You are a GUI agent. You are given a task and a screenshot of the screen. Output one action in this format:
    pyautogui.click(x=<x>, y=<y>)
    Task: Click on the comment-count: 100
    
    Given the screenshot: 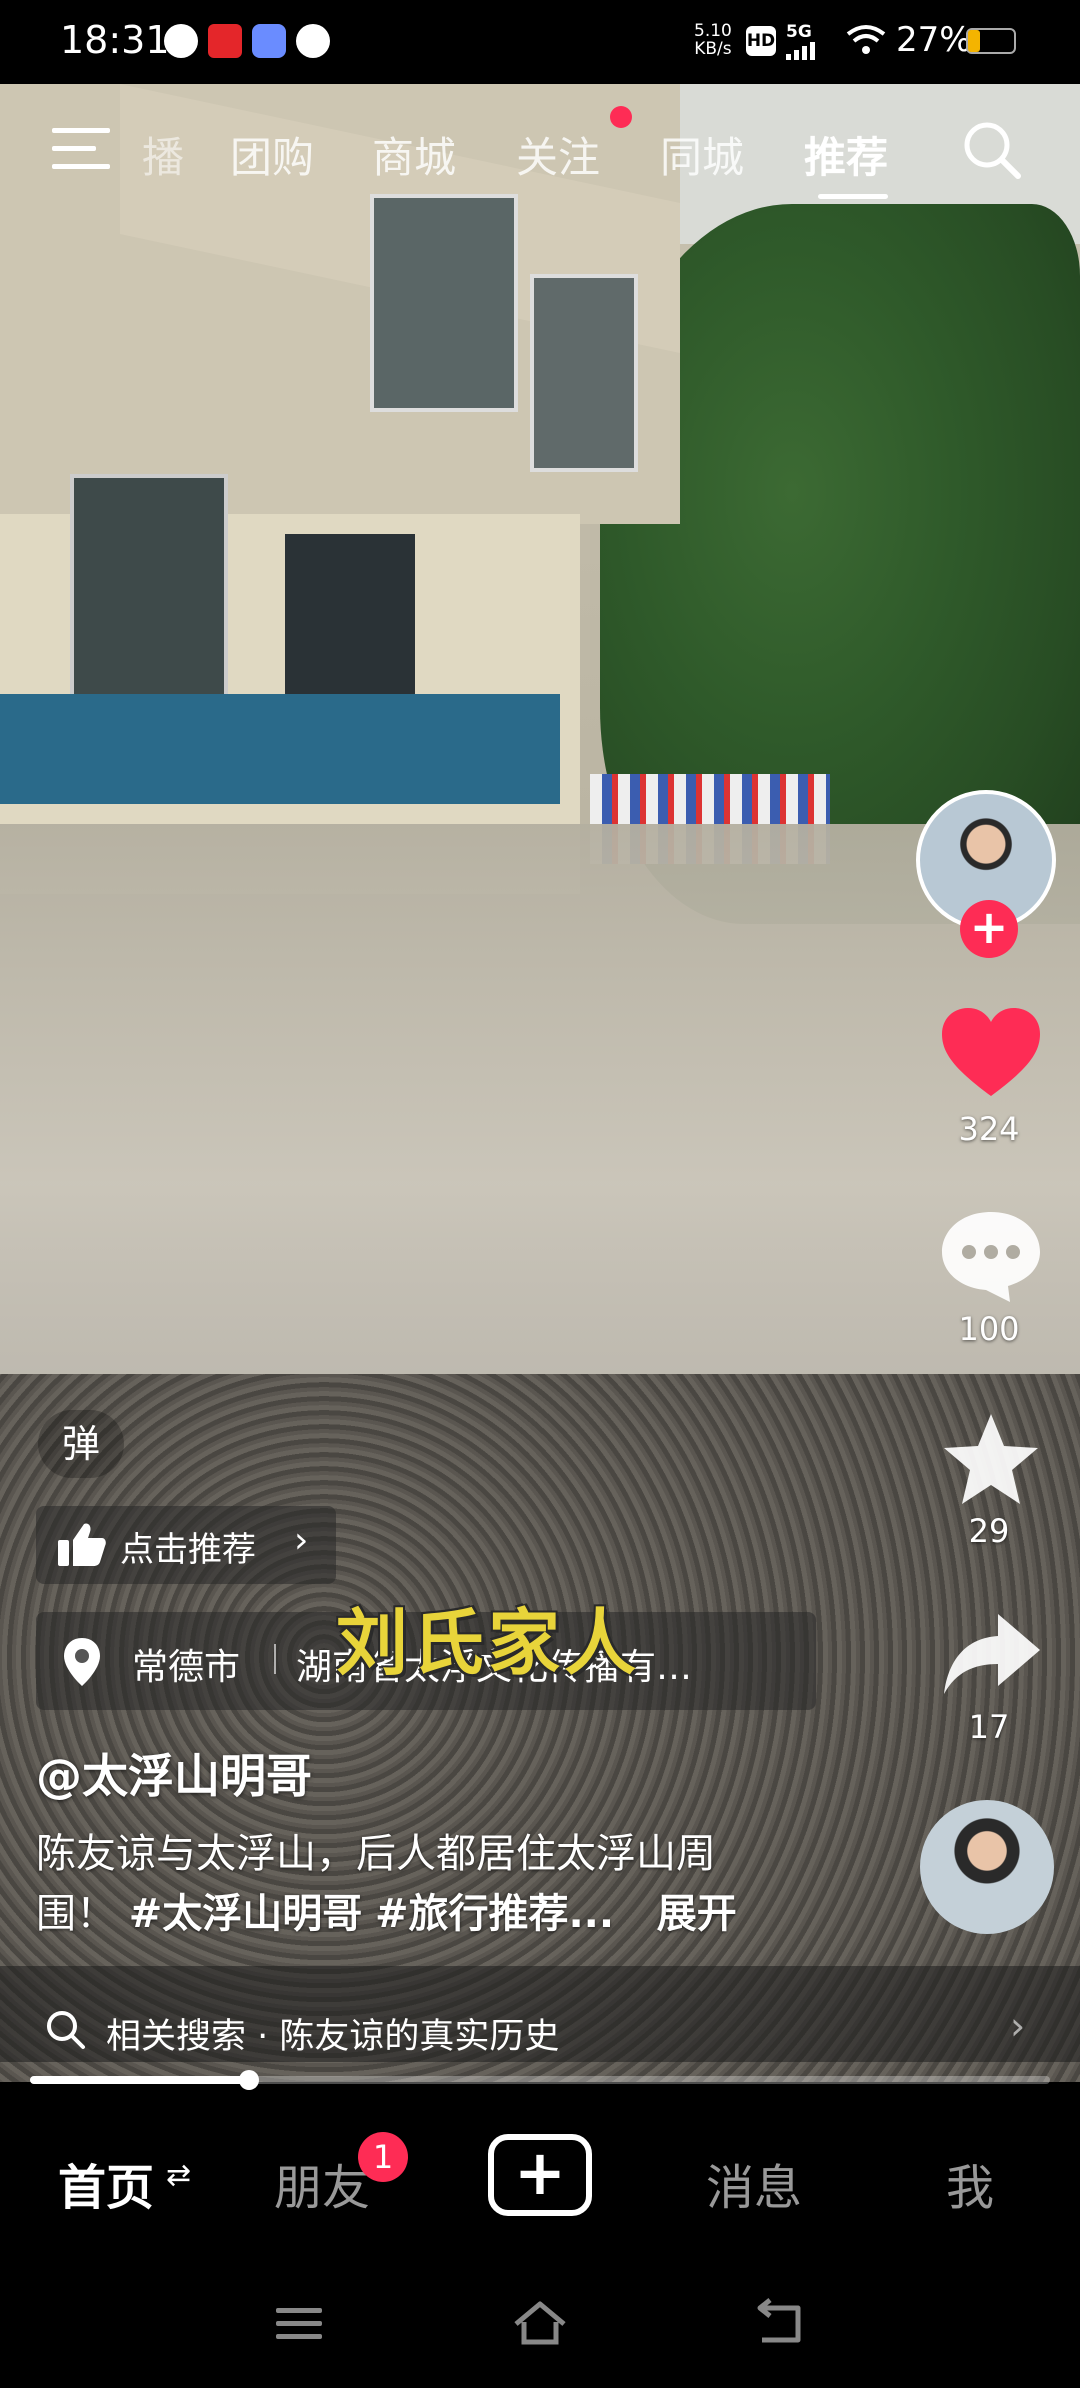 What is the action you would take?
    pyautogui.click(x=989, y=1329)
    